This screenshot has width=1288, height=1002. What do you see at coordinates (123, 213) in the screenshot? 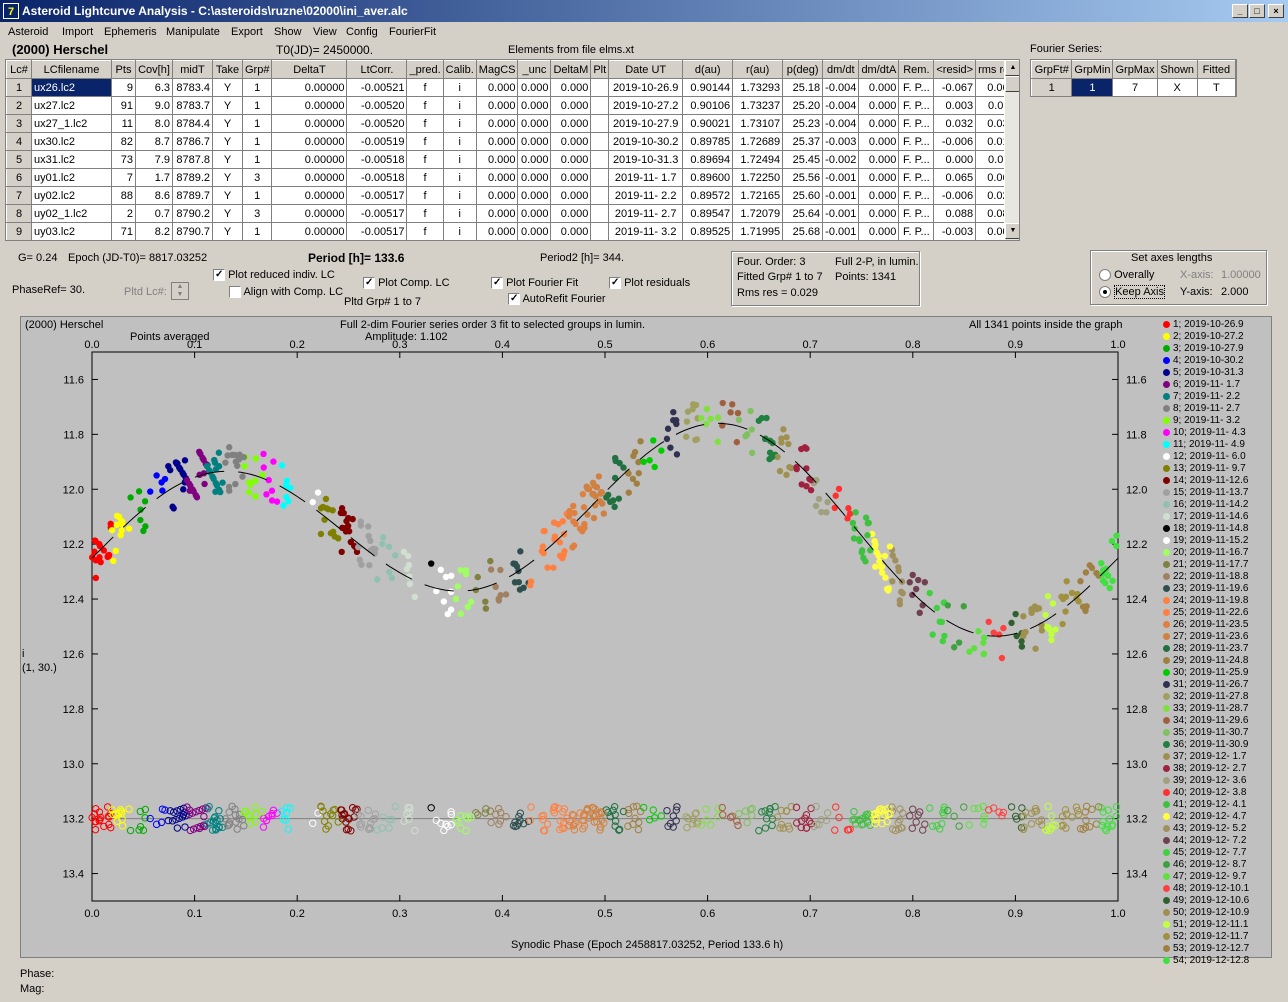
I see `lc-cell-pts: 2` at bounding box center [123, 213].